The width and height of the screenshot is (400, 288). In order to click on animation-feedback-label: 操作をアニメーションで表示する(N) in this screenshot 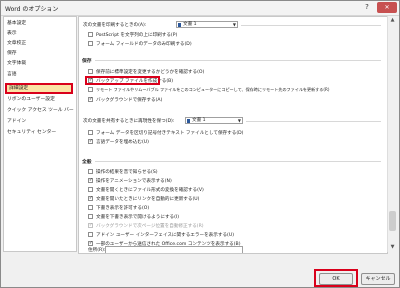, I will do `click(134, 181)`.